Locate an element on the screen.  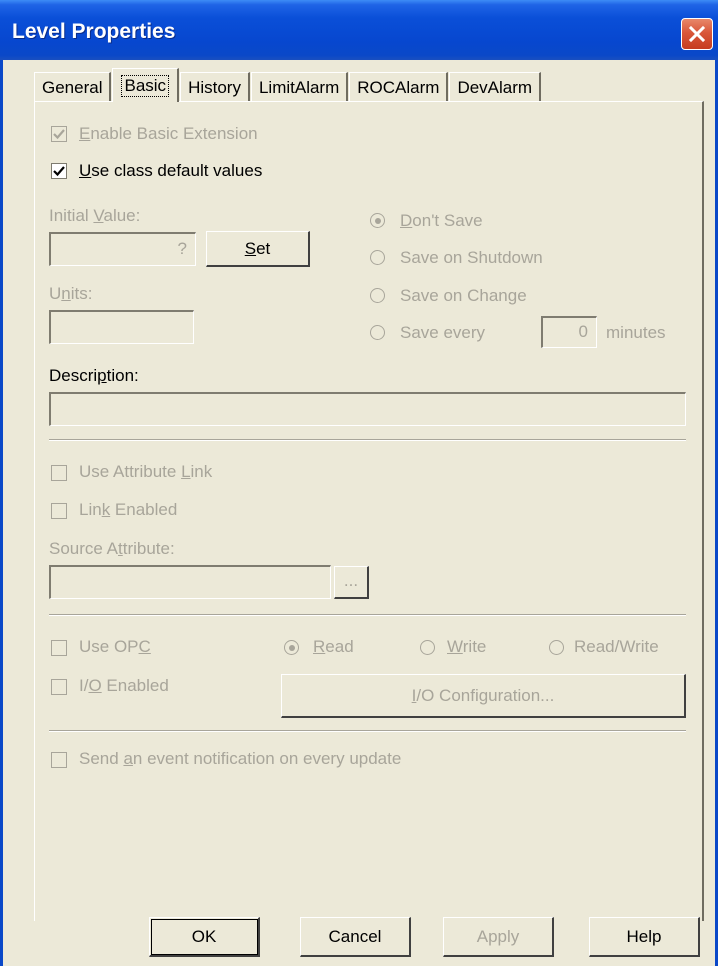
opc-readwrite-radio is located at coordinates (556, 647).